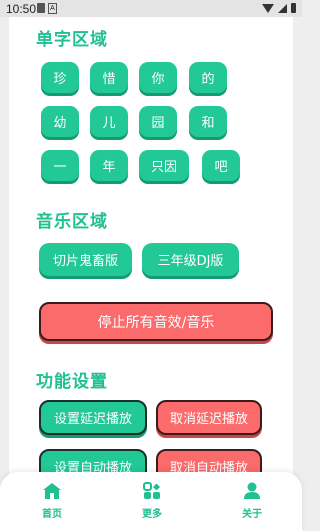 The height and width of the screenshot is (531, 320). What do you see at coordinates (152, 514) in the screenshot?
I see `nav-more-label: 更多` at bounding box center [152, 514].